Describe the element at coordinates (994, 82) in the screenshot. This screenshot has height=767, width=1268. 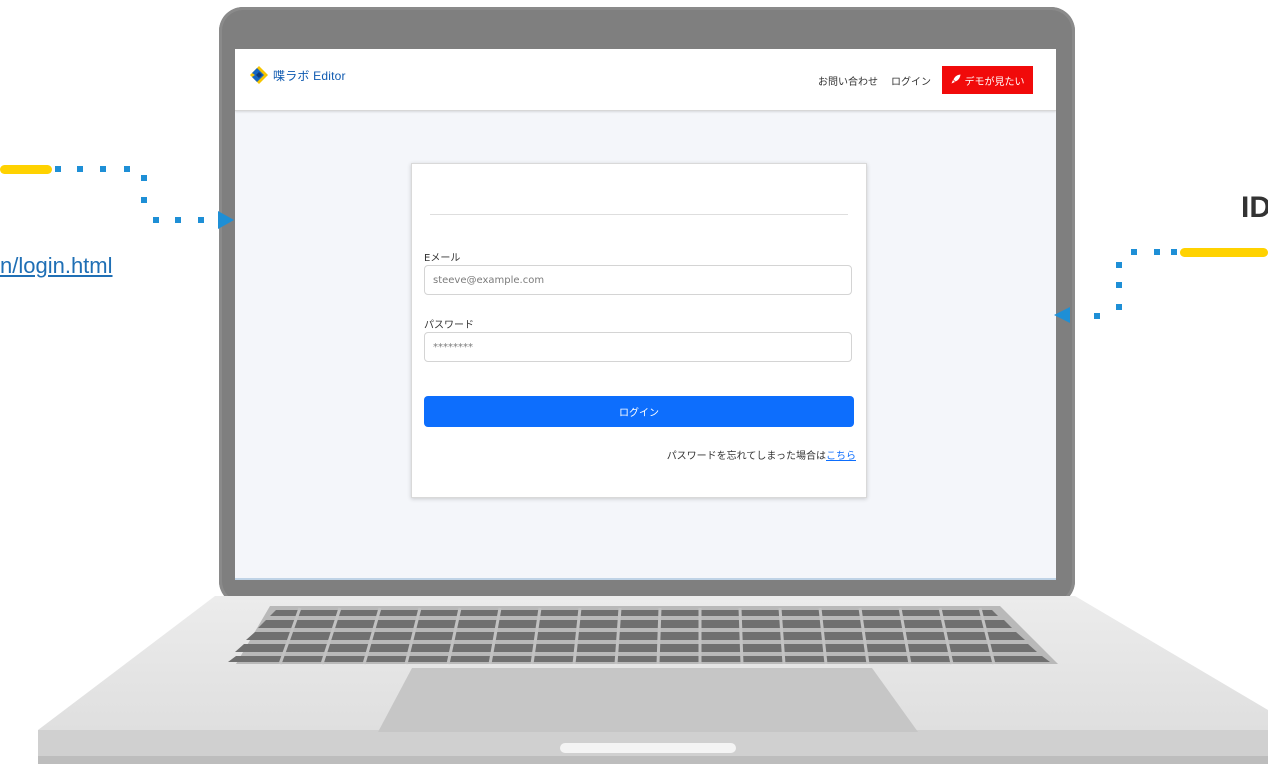
I see `demo-button-label: デモが見たい` at that location.